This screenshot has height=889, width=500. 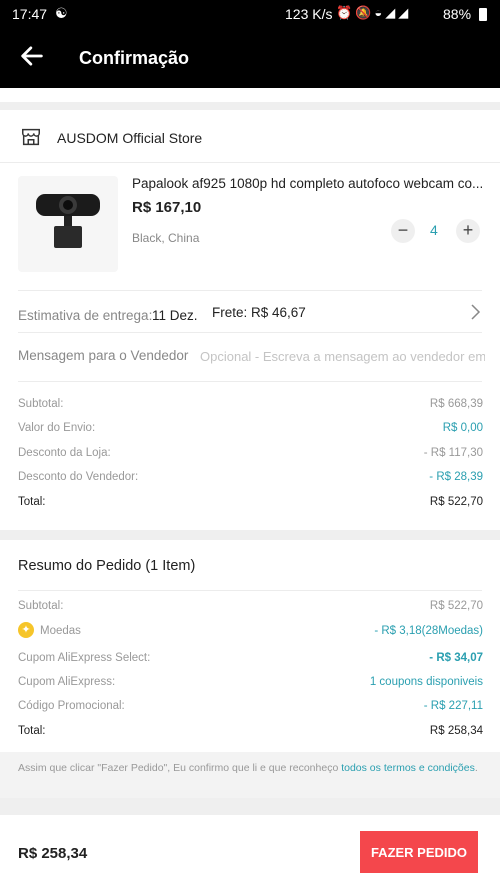 What do you see at coordinates (41, 606) in the screenshot?
I see `order-subtotal-label: Subtotal:` at bounding box center [41, 606].